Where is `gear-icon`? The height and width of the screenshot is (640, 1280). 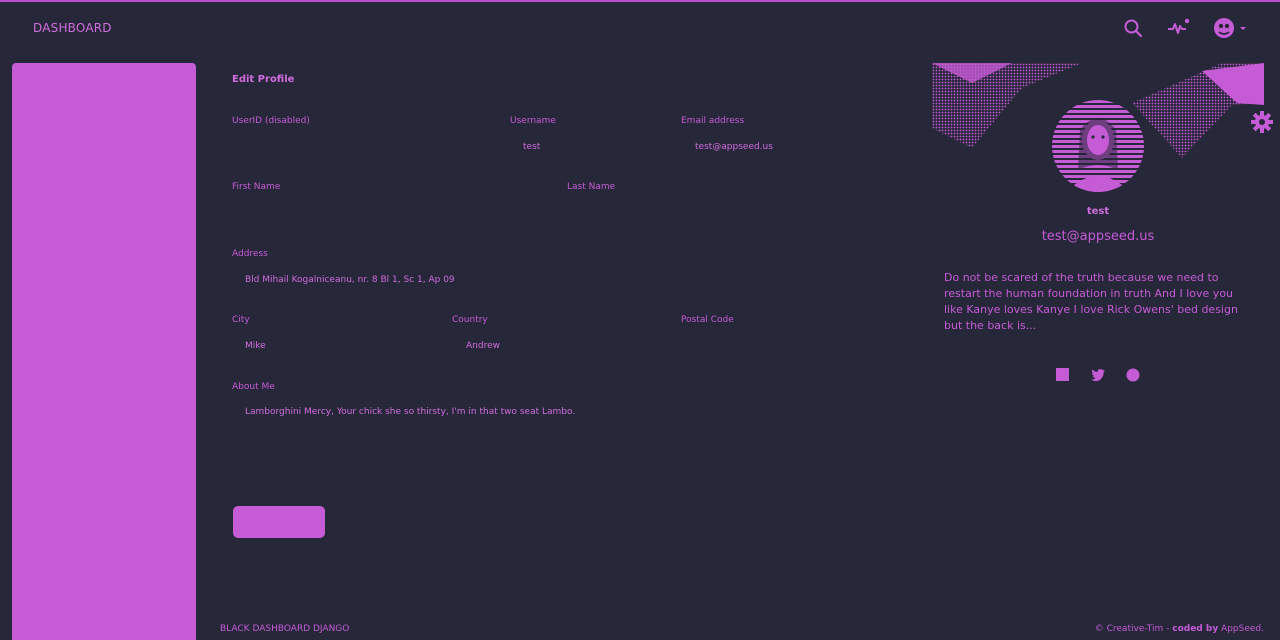 gear-icon is located at coordinates (1262, 122).